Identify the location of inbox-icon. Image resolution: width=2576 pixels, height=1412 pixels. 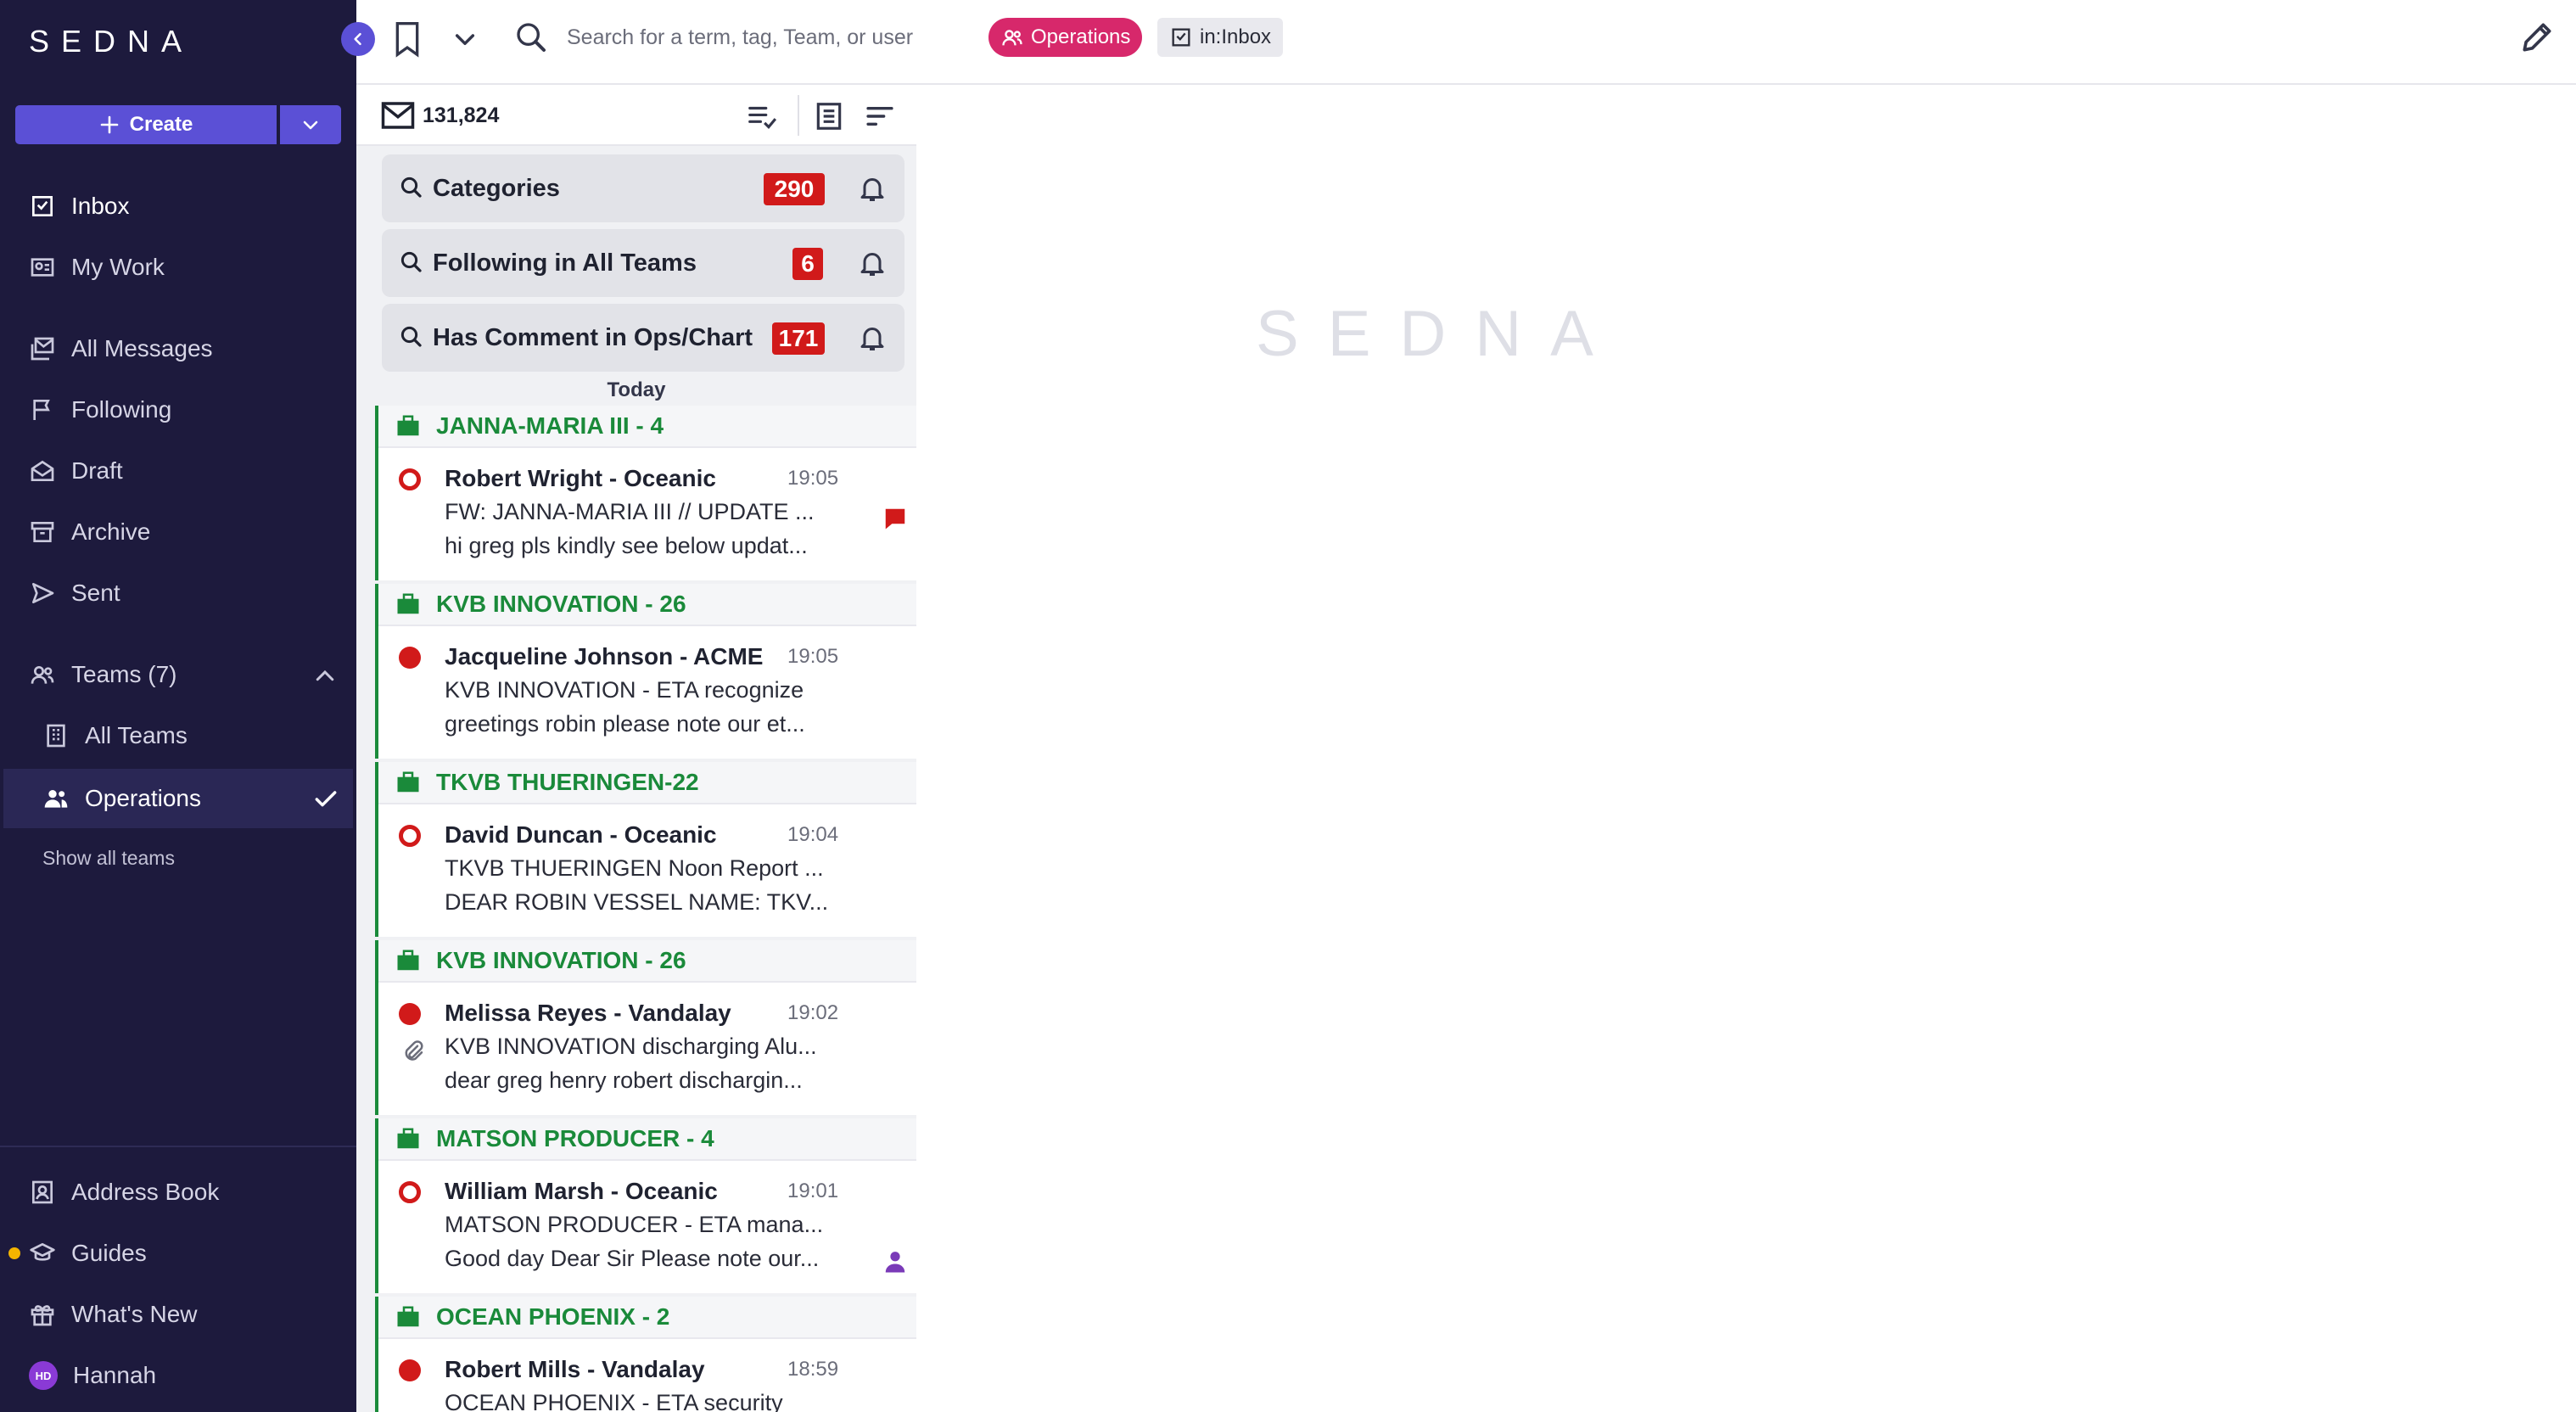
(42, 206).